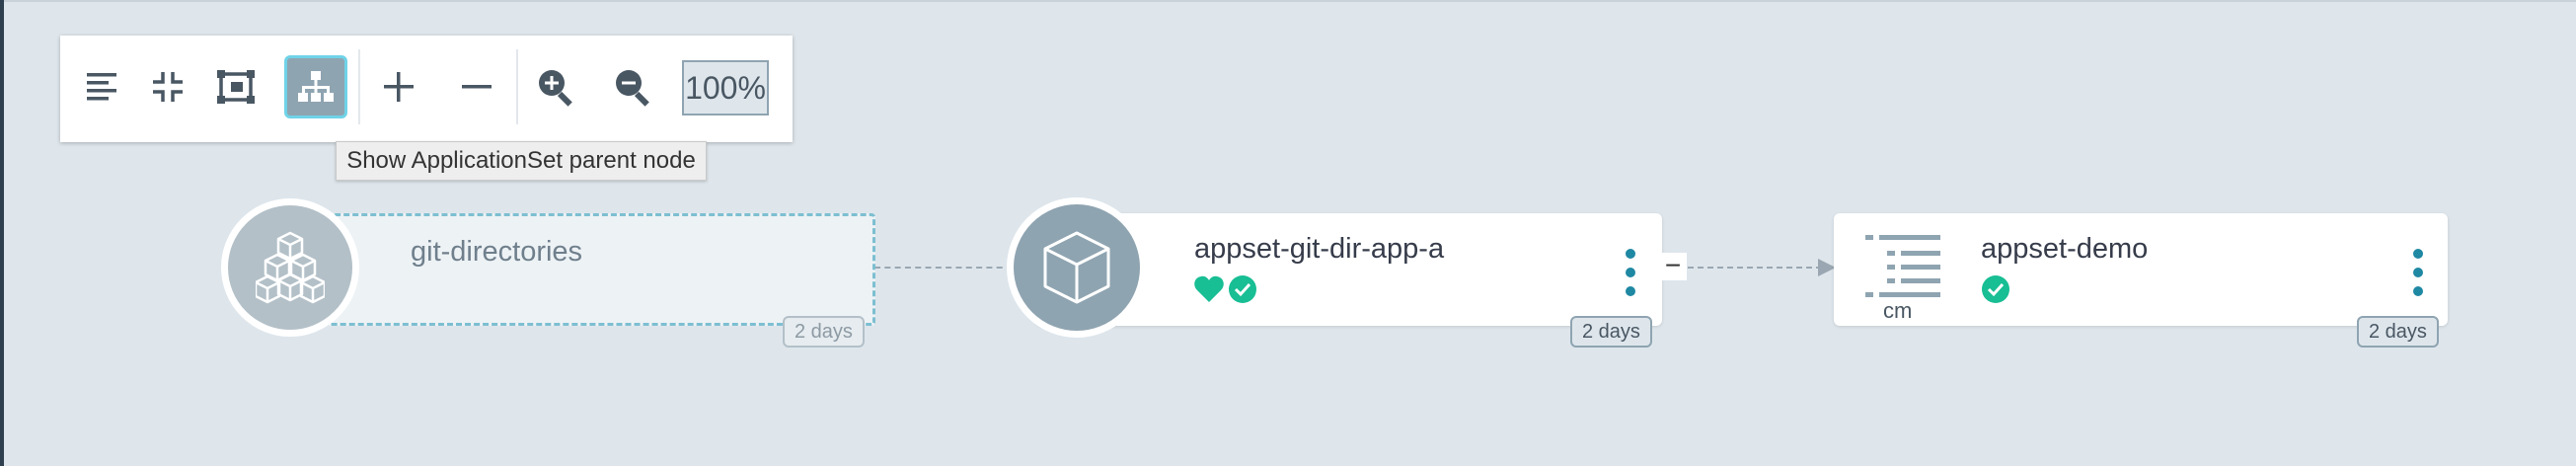 Image resolution: width=2576 pixels, height=466 pixels. What do you see at coordinates (1319, 249) in the screenshot?
I see `node-title: appset-git-dir-app-a` at bounding box center [1319, 249].